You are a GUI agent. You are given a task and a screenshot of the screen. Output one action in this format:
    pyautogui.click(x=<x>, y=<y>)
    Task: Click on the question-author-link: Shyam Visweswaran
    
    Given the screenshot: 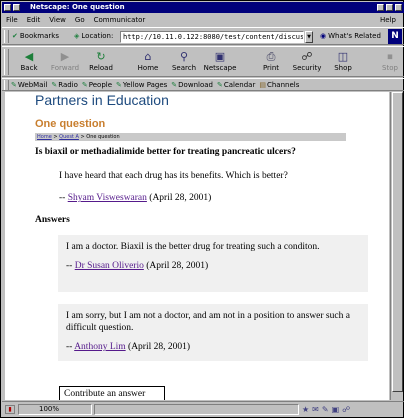 What is the action you would take?
    pyautogui.click(x=107, y=198)
    